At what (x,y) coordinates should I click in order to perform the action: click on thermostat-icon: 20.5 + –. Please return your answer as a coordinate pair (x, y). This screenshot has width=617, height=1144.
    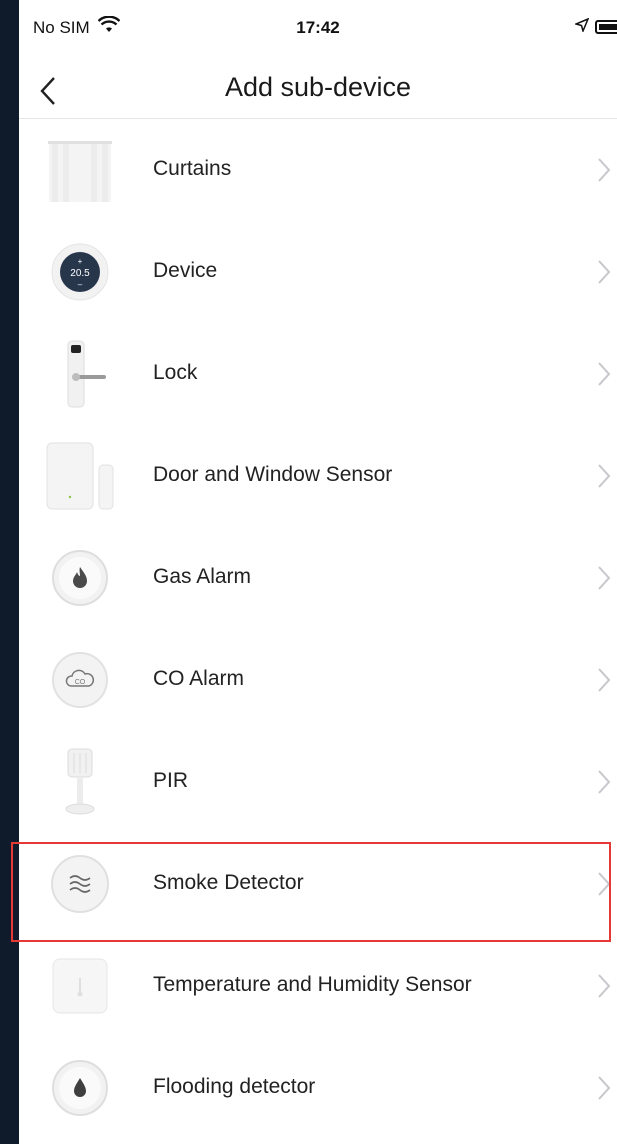
    Looking at the image, I should click on (80, 272).